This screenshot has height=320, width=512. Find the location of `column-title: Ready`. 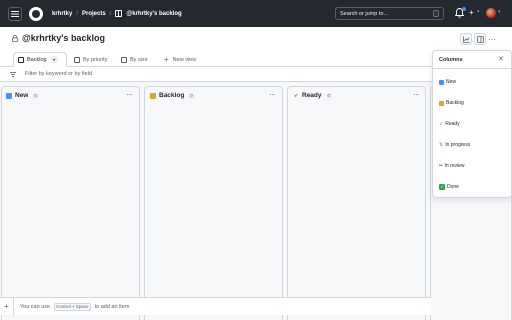

column-title: Ready is located at coordinates (312, 95).